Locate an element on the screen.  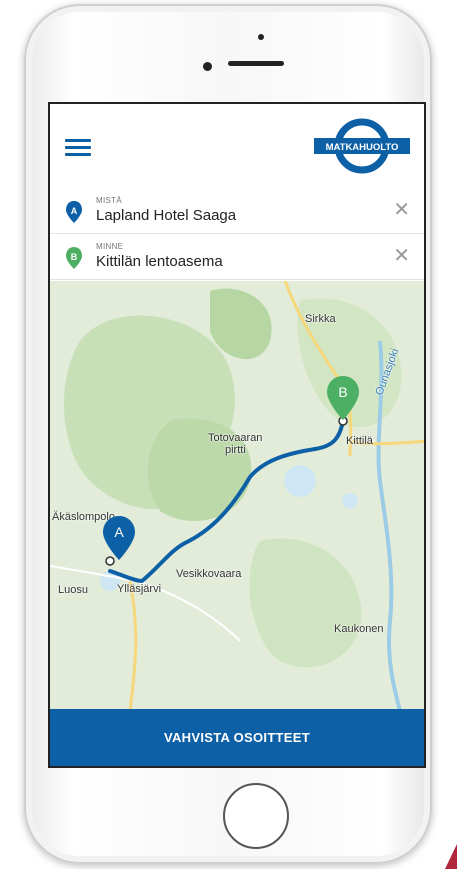
map-marker-a-icon: A is located at coordinates (119, 538).